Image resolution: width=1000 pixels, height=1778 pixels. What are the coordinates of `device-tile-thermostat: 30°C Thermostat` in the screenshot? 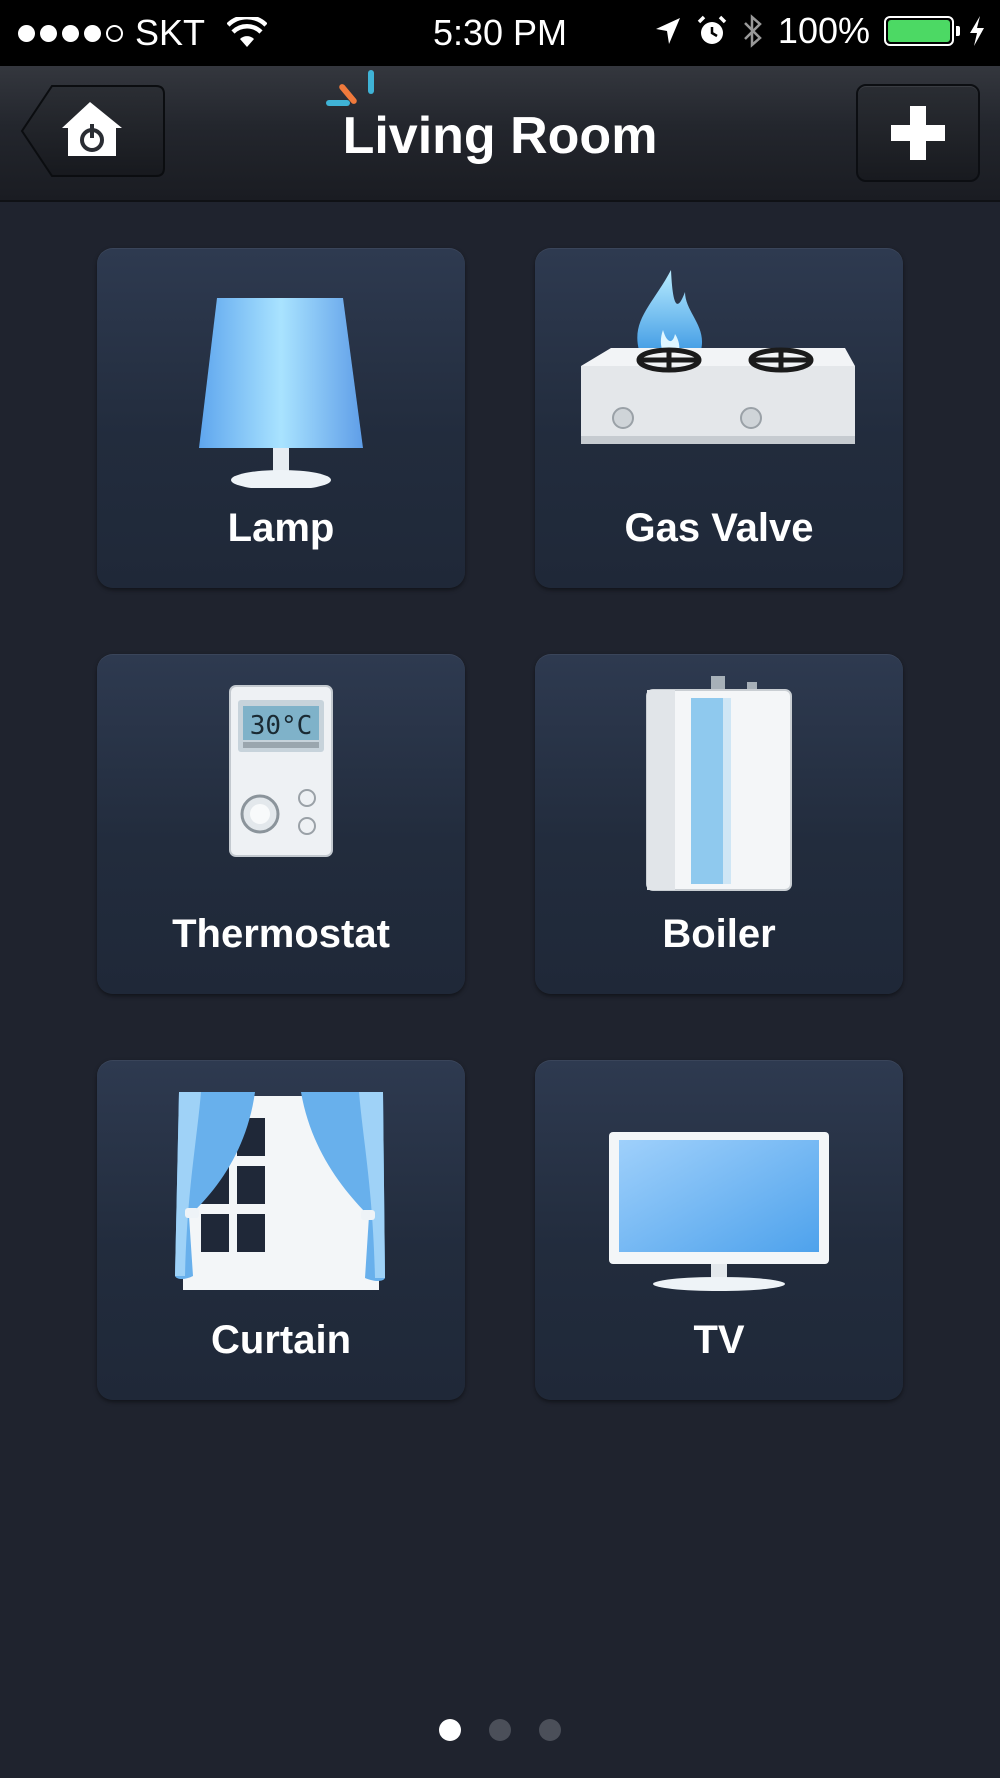 It's located at (281, 824).